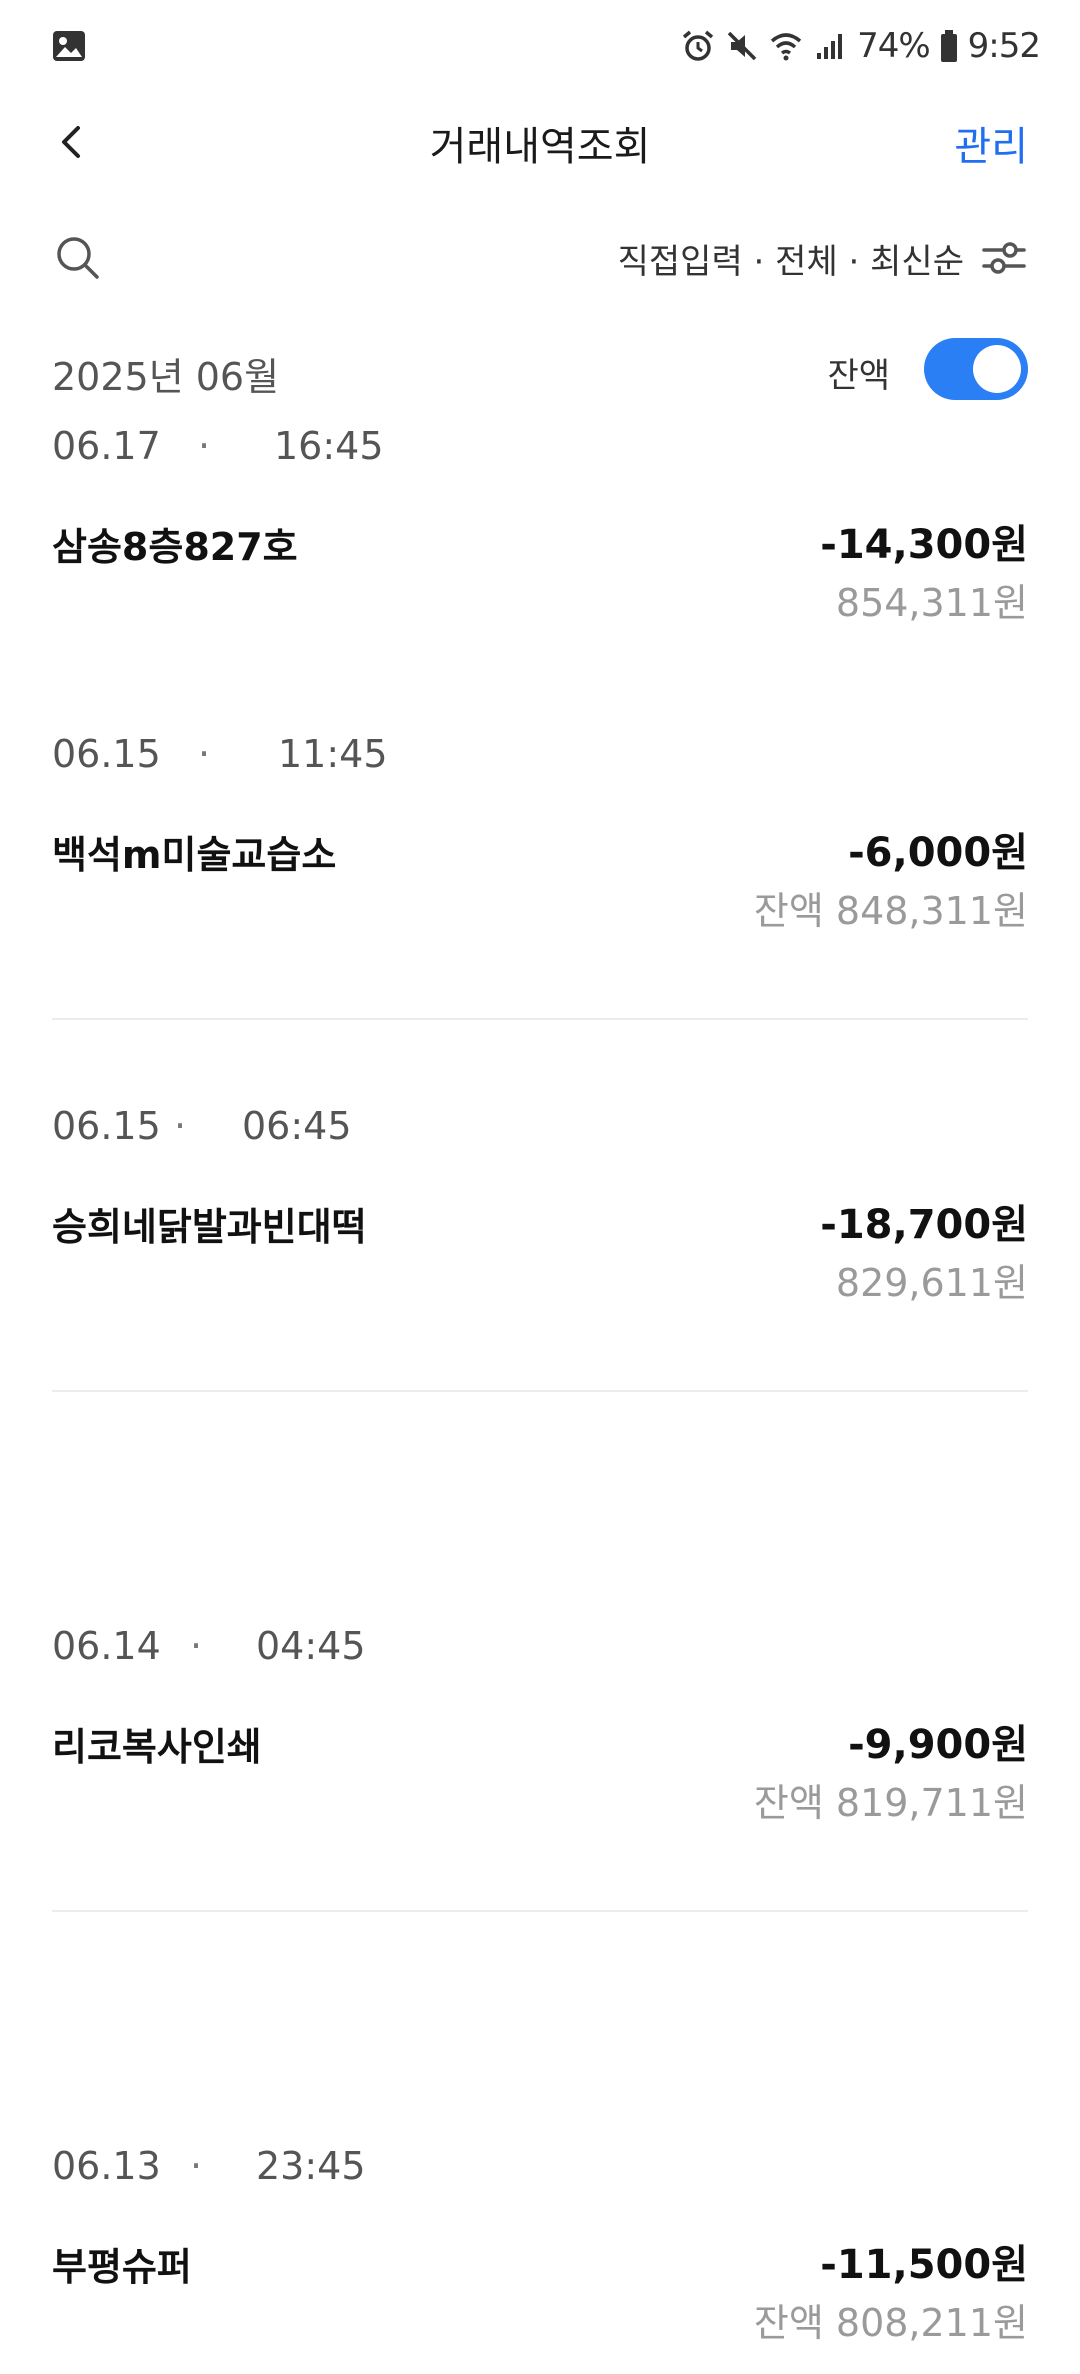  I want to click on wifi-icon, so click(786, 47).